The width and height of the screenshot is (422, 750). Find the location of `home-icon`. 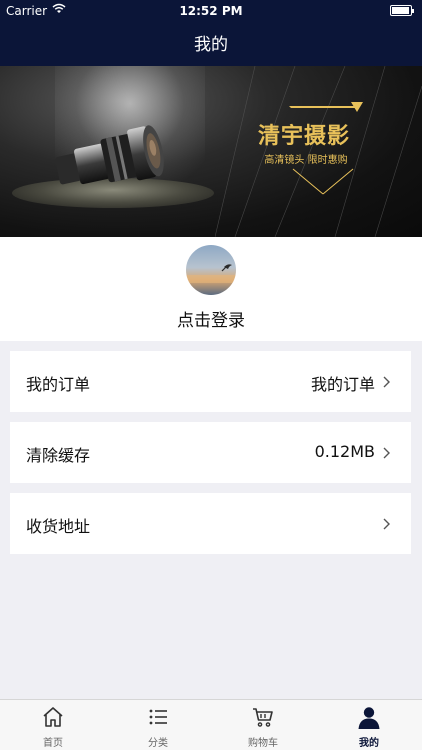

home-icon is located at coordinates (53, 717).